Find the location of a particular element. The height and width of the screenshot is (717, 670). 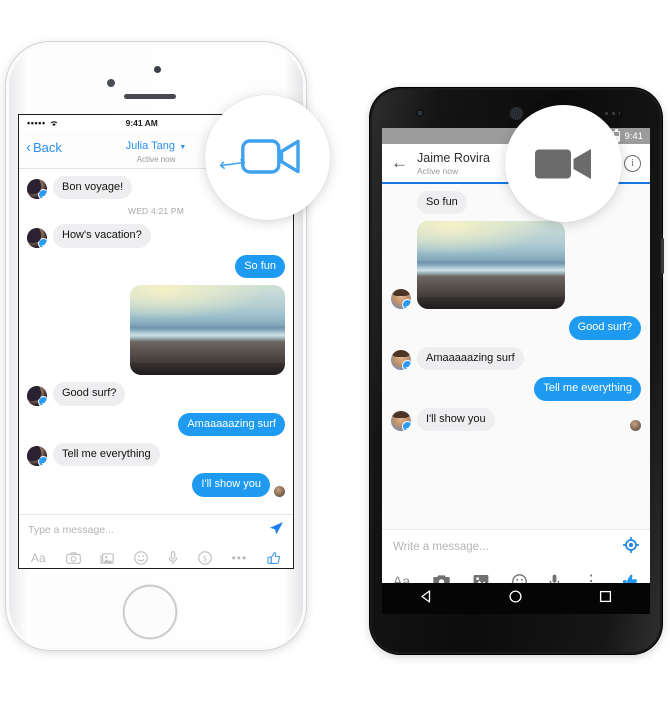

message-bubble: Bon voyage! is located at coordinates (93, 188).